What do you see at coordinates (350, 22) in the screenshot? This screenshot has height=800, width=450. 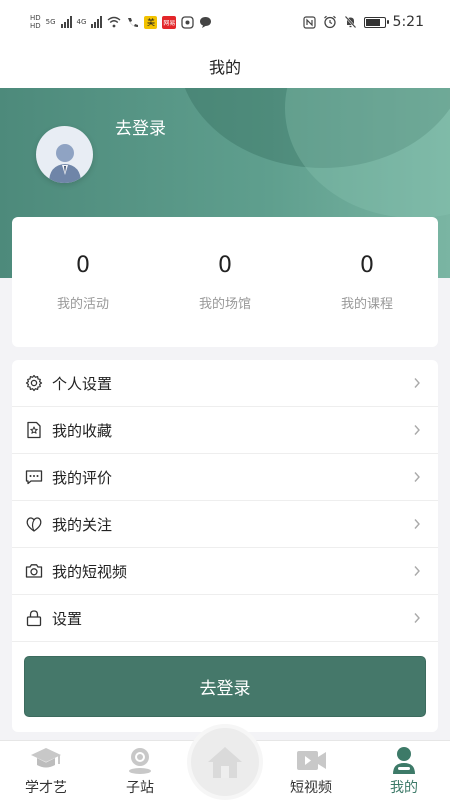 I see `mute-icon` at bounding box center [350, 22].